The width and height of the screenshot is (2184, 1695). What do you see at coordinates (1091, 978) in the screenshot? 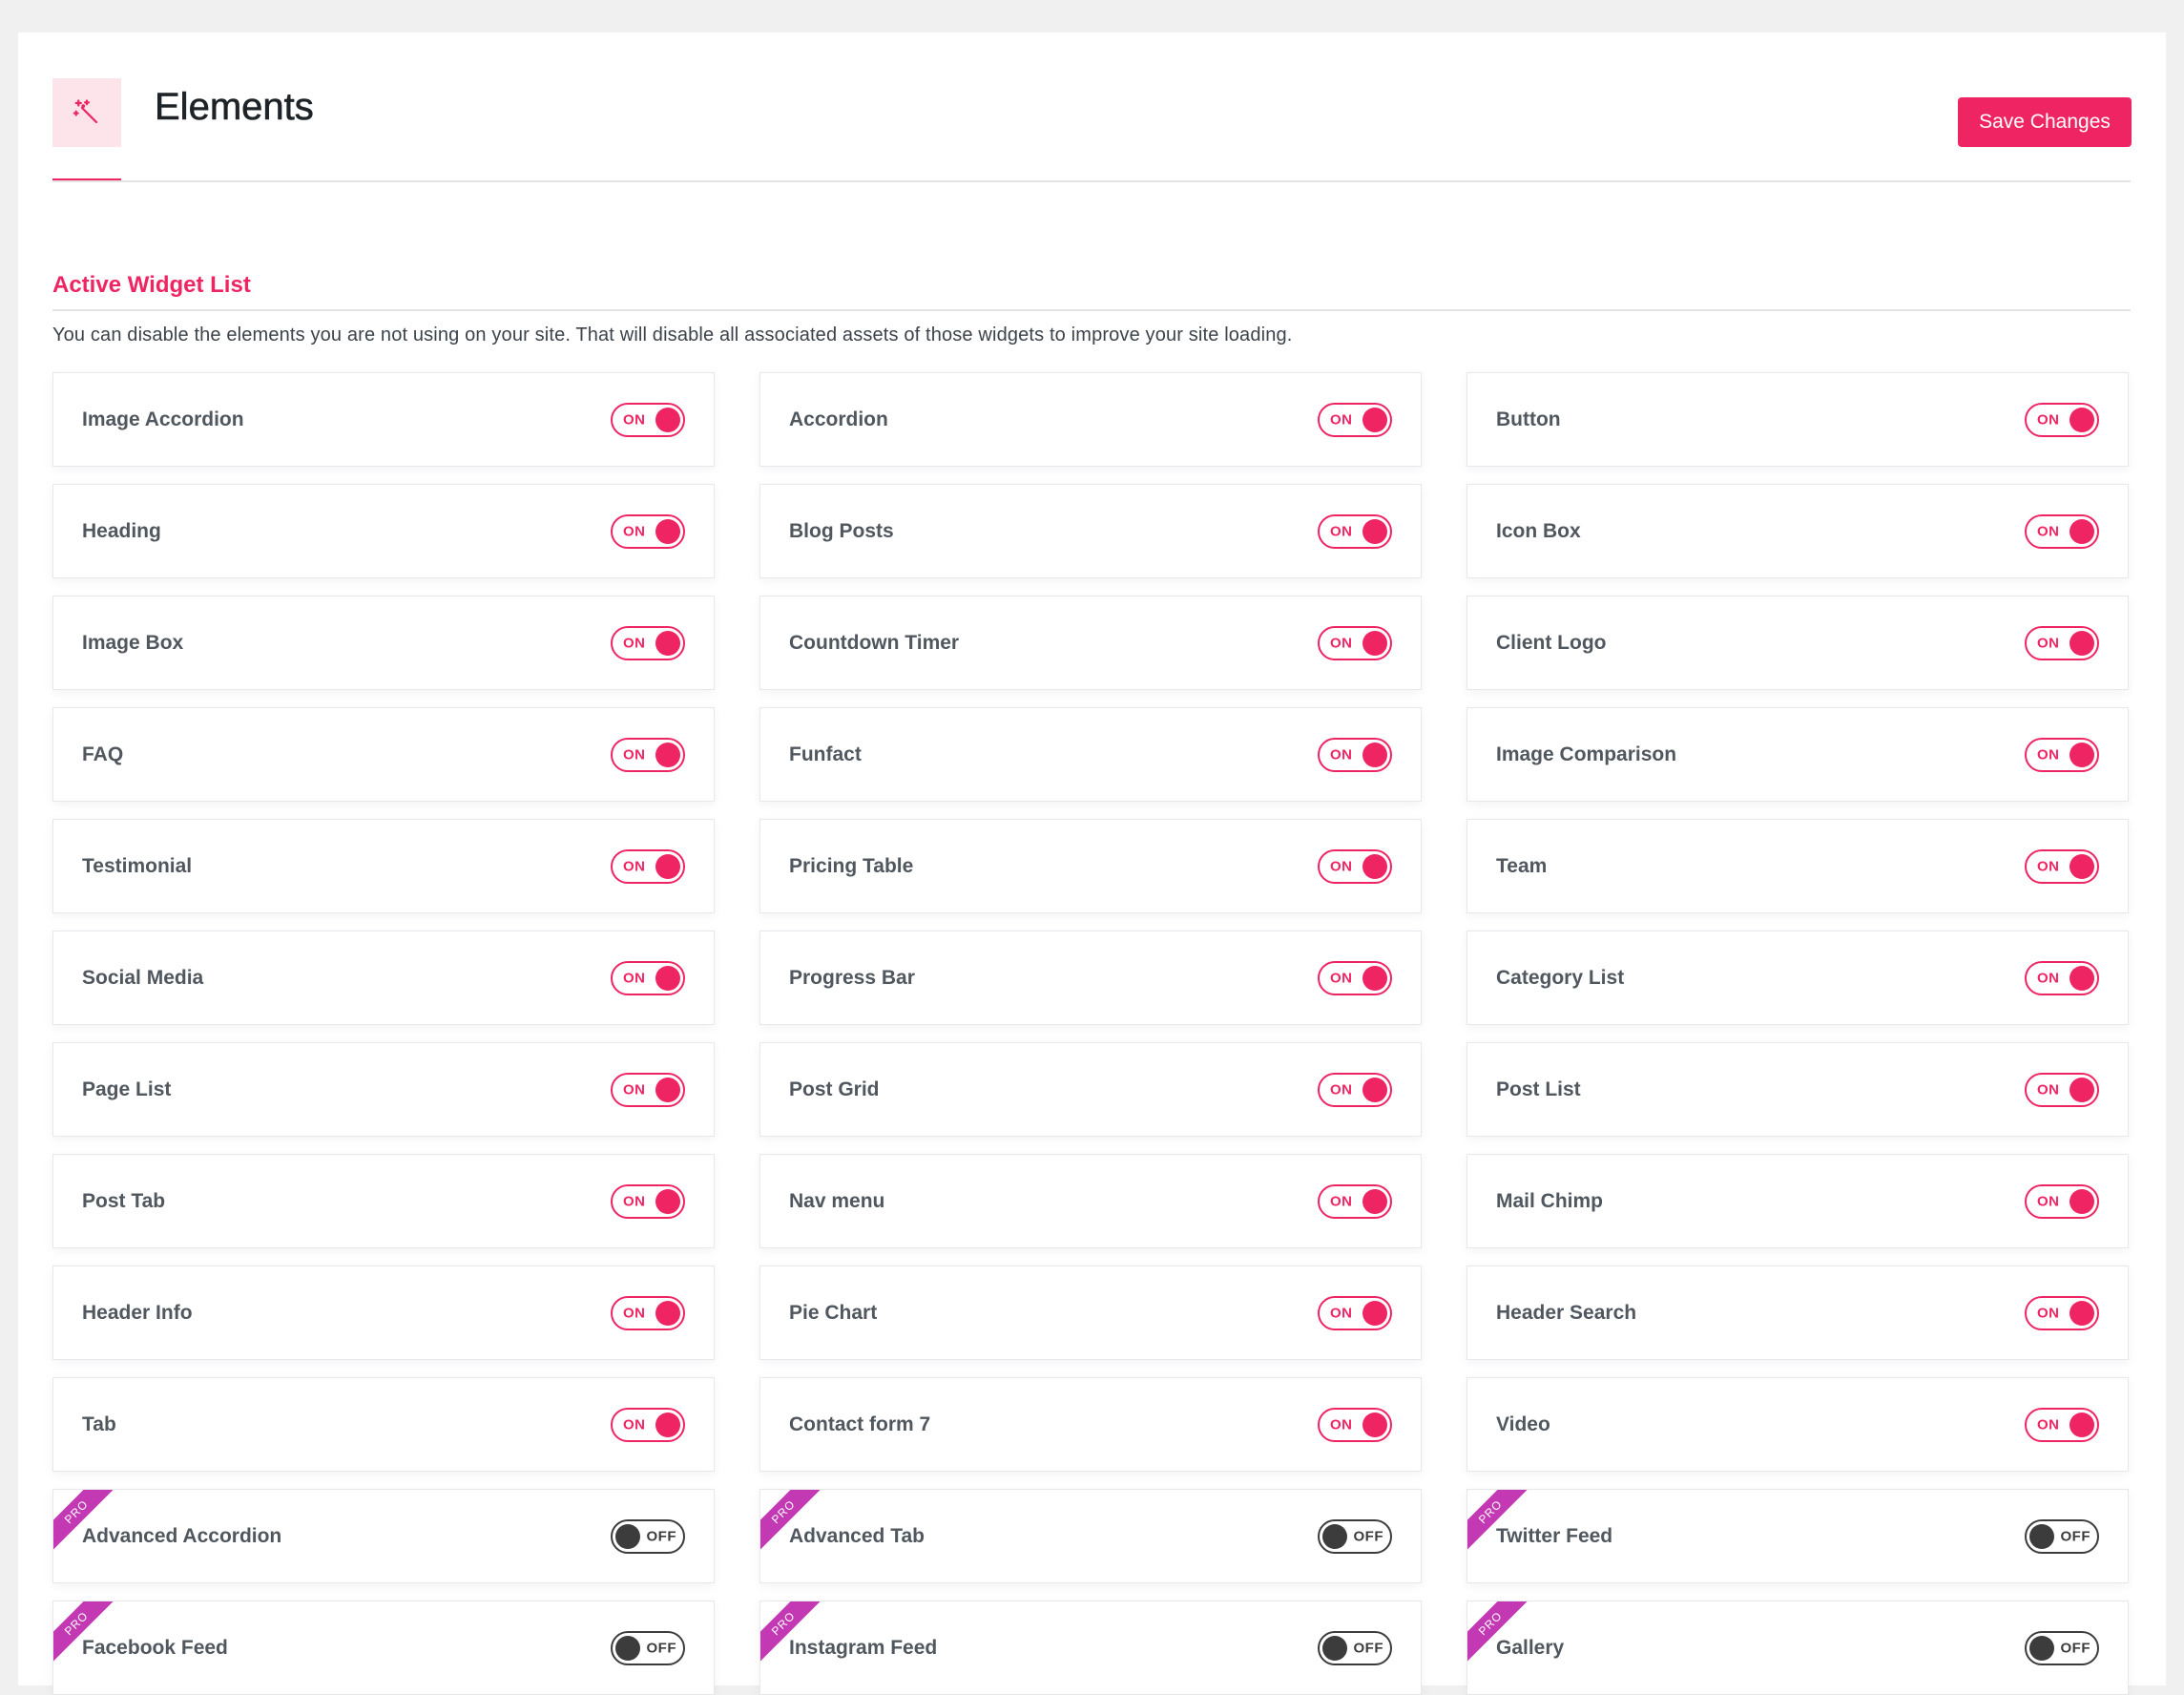
I see `widget-card: Progress Bar ON` at bounding box center [1091, 978].